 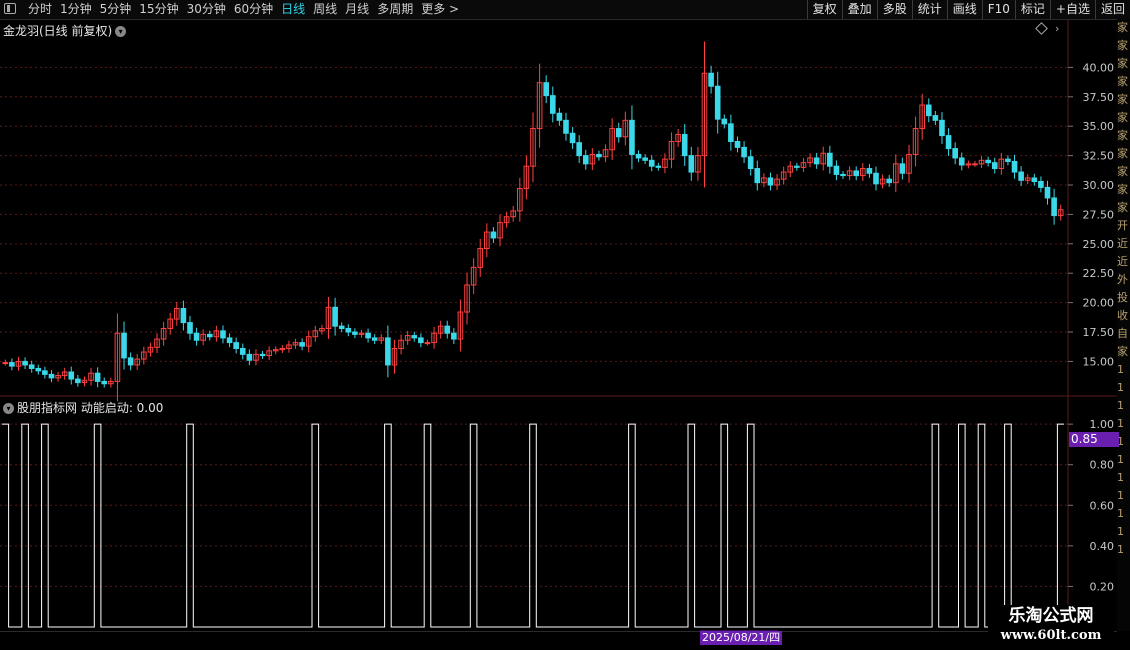 What do you see at coordinates (1099, 126) in the screenshot?
I see `main-tick-label: 35.00` at bounding box center [1099, 126].